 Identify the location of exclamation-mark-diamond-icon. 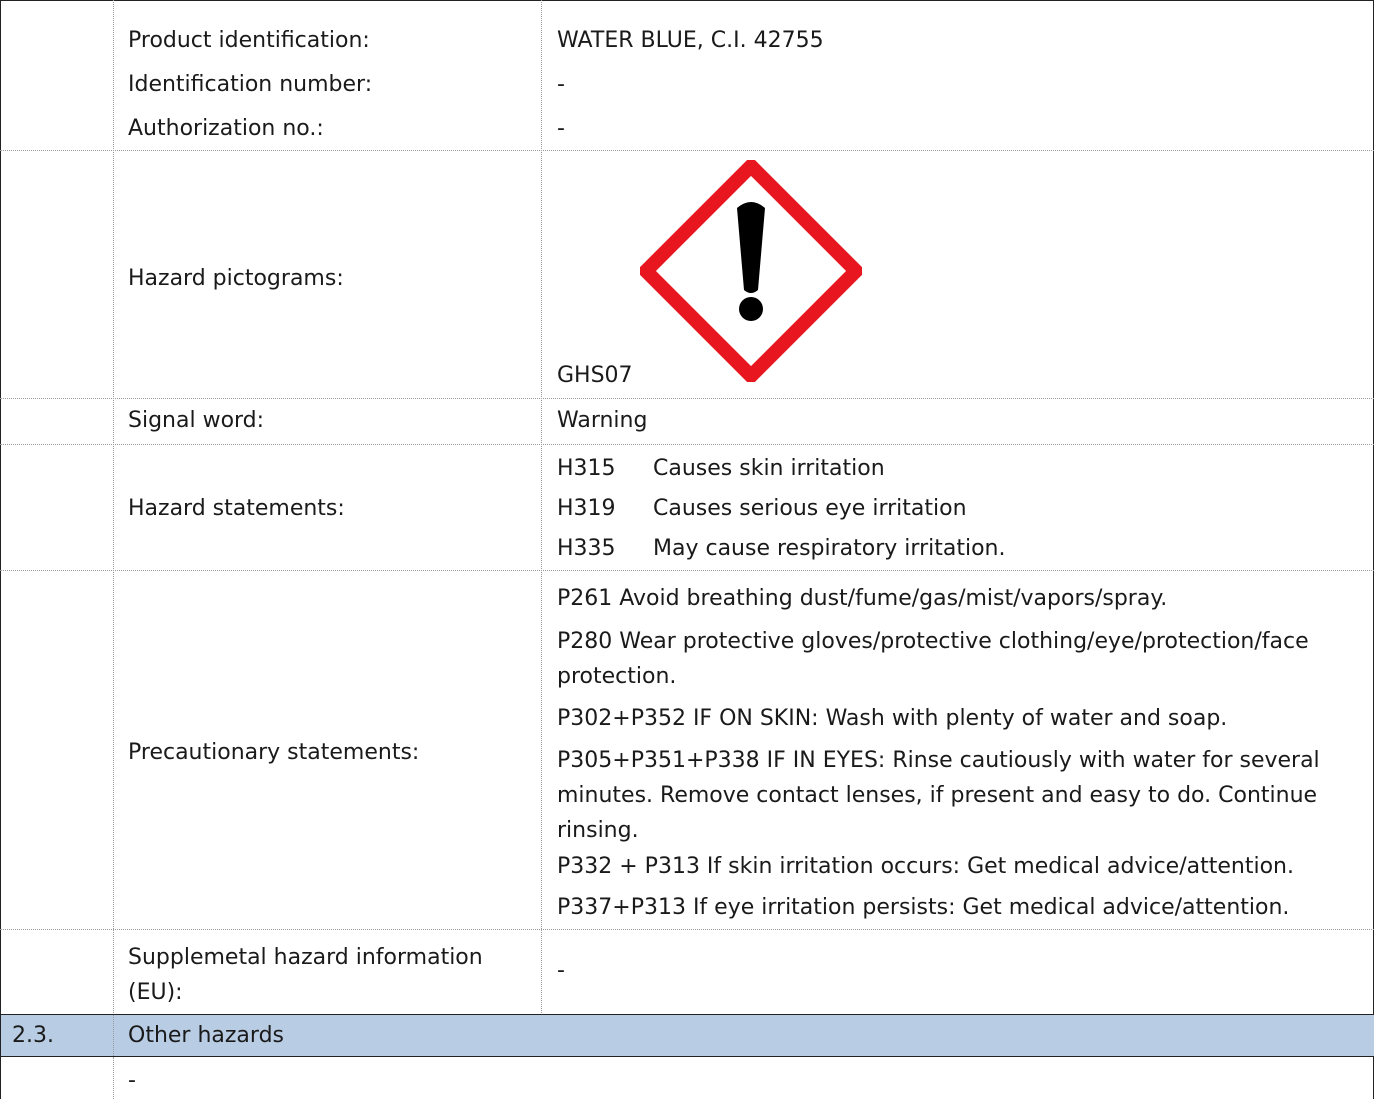
(751, 271).